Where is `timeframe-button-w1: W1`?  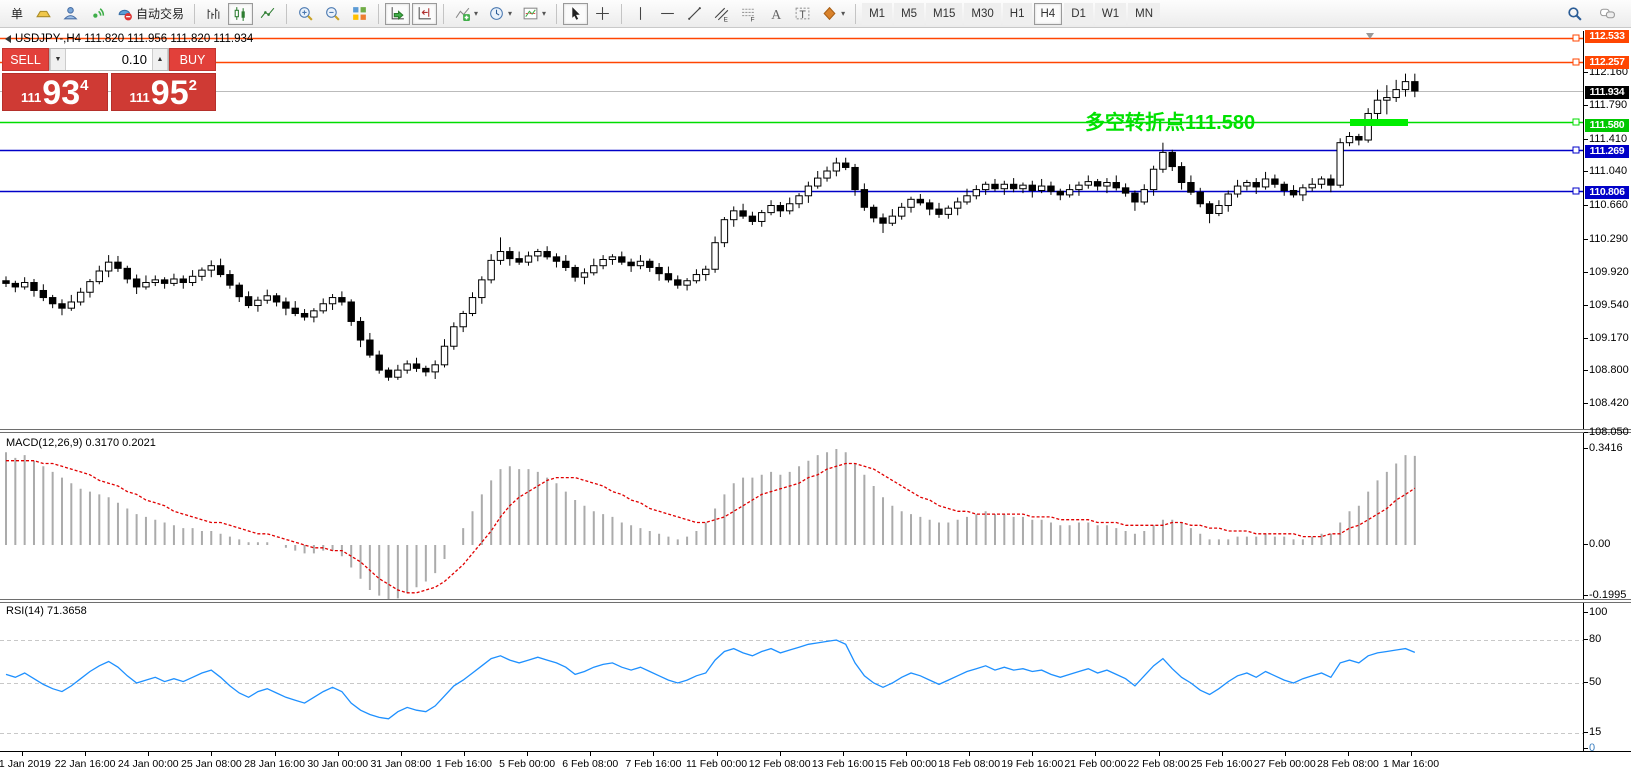
timeframe-button-w1: W1 is located at coordinates (1110, 13).